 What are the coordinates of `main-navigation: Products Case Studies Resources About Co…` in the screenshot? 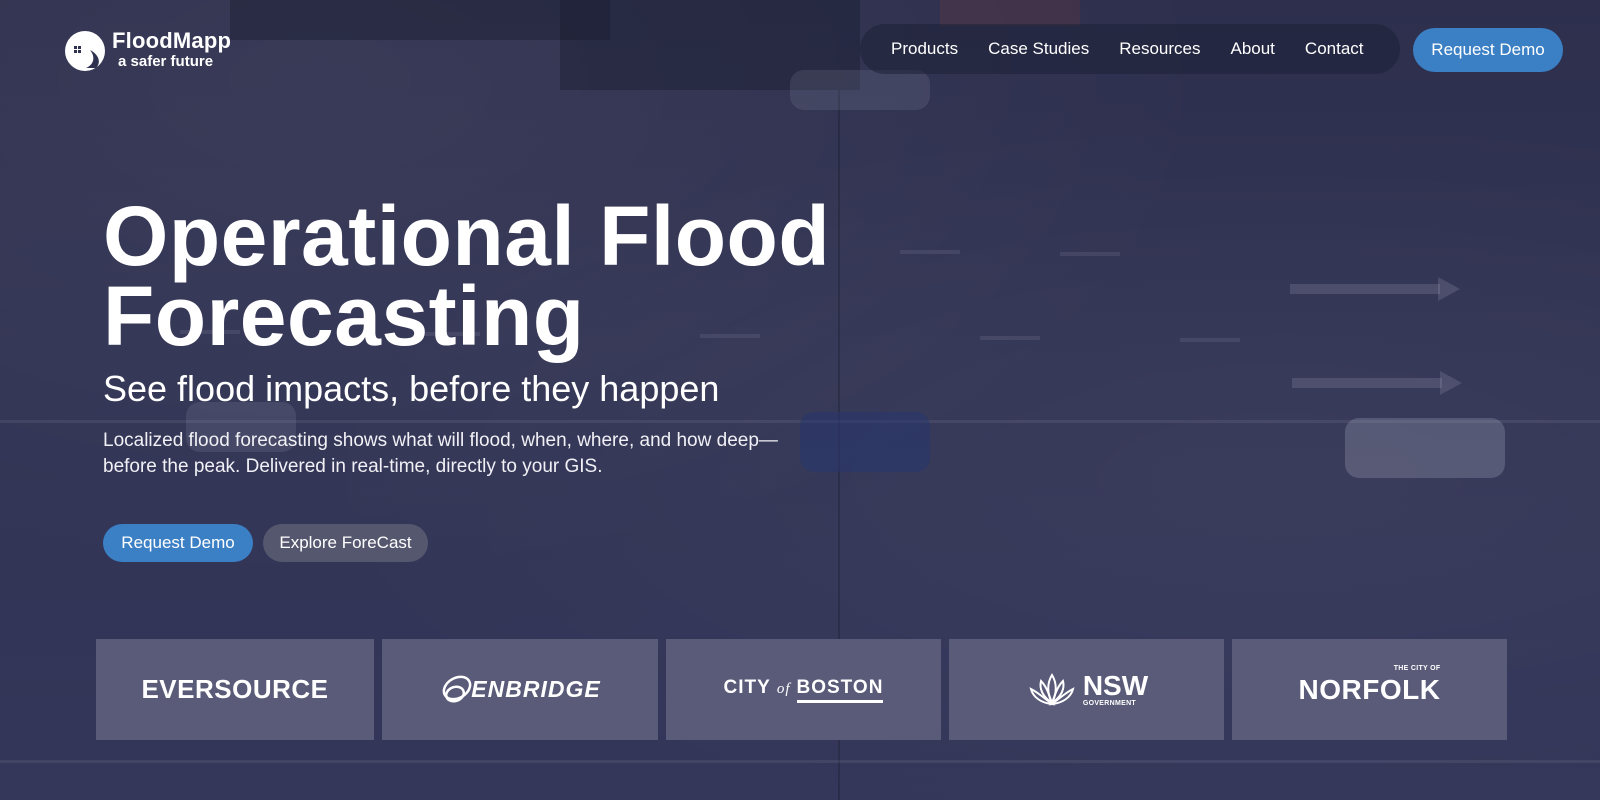 It's located at (1130, 49).